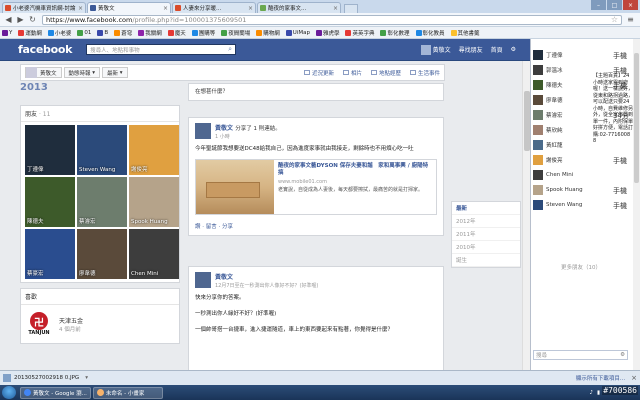 Image resolution: width=640 pixels, height=400 pixels. What do you see at coordinates (486, 221) in the screenshot?
I see `year-nav-item: 2012年` at bounding box center [486, 221].